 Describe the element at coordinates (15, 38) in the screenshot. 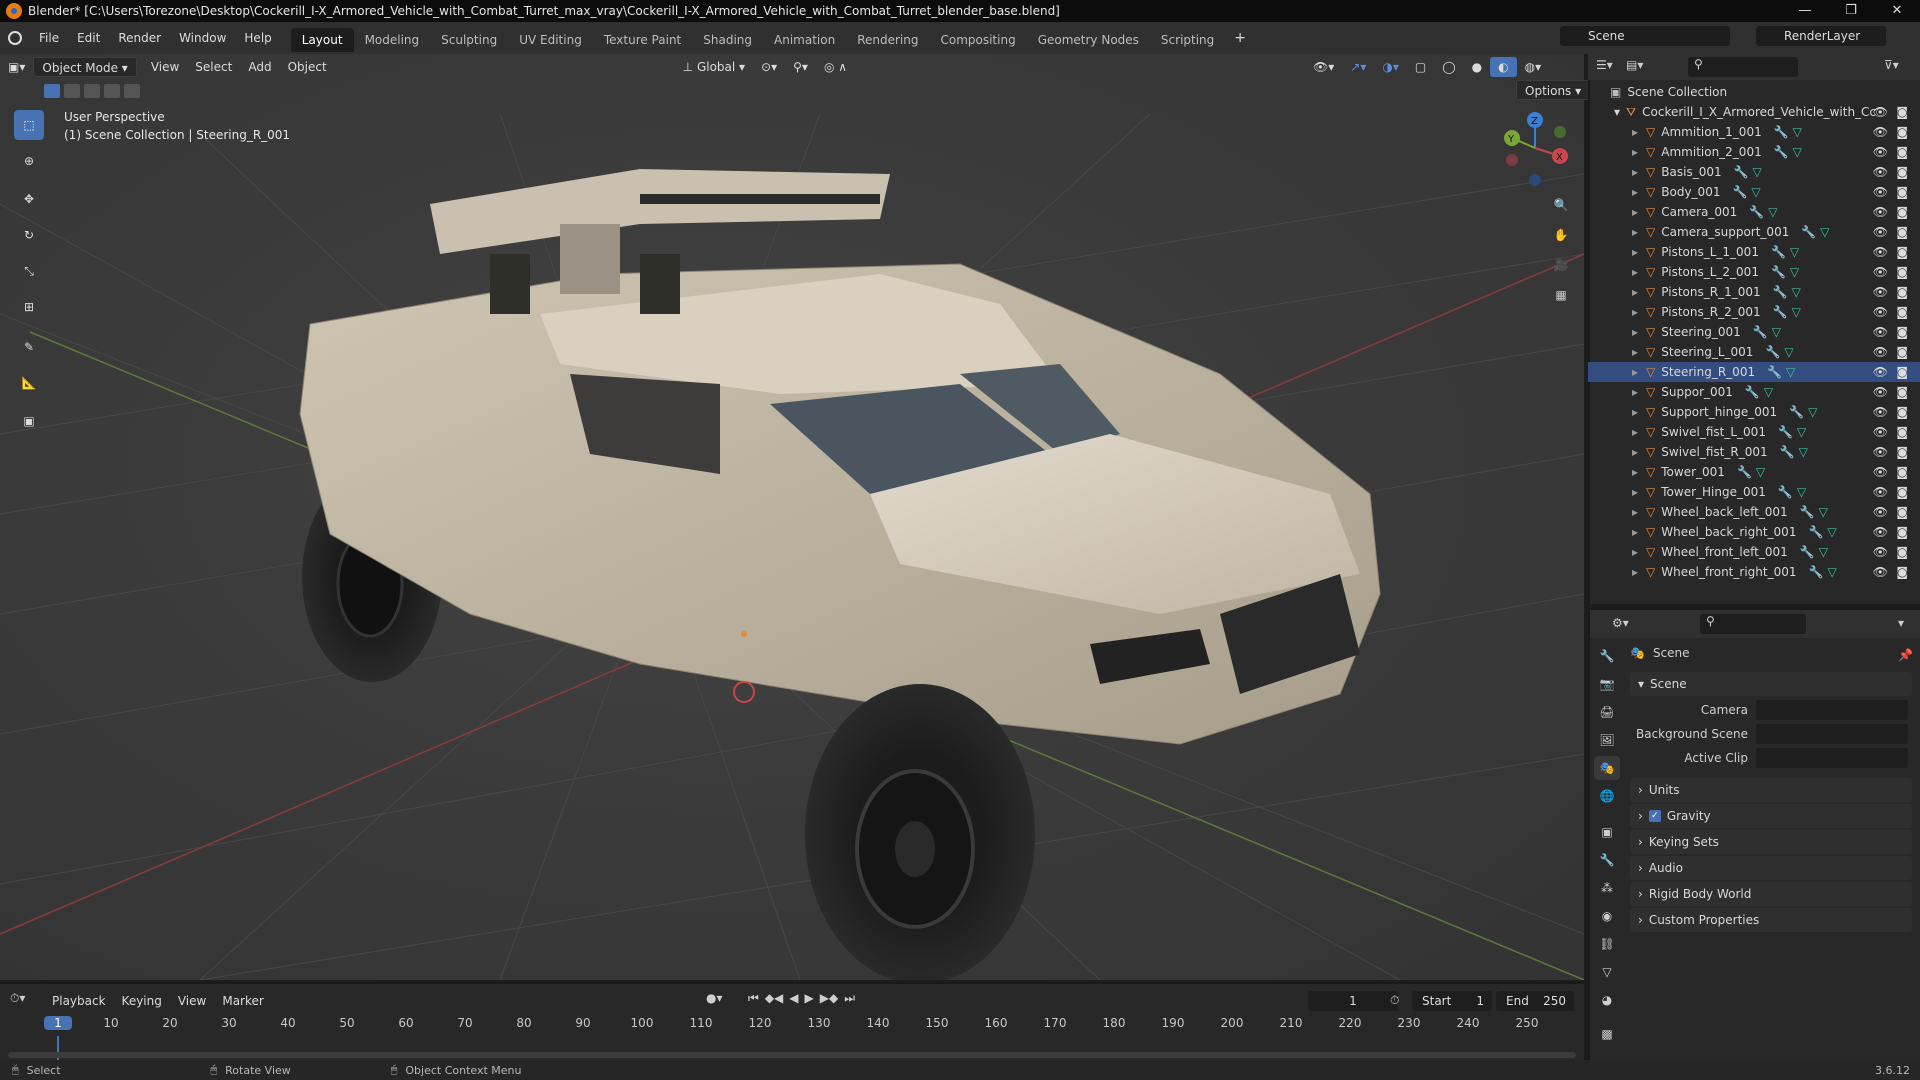

I see `blender-menu-icon` at that location.